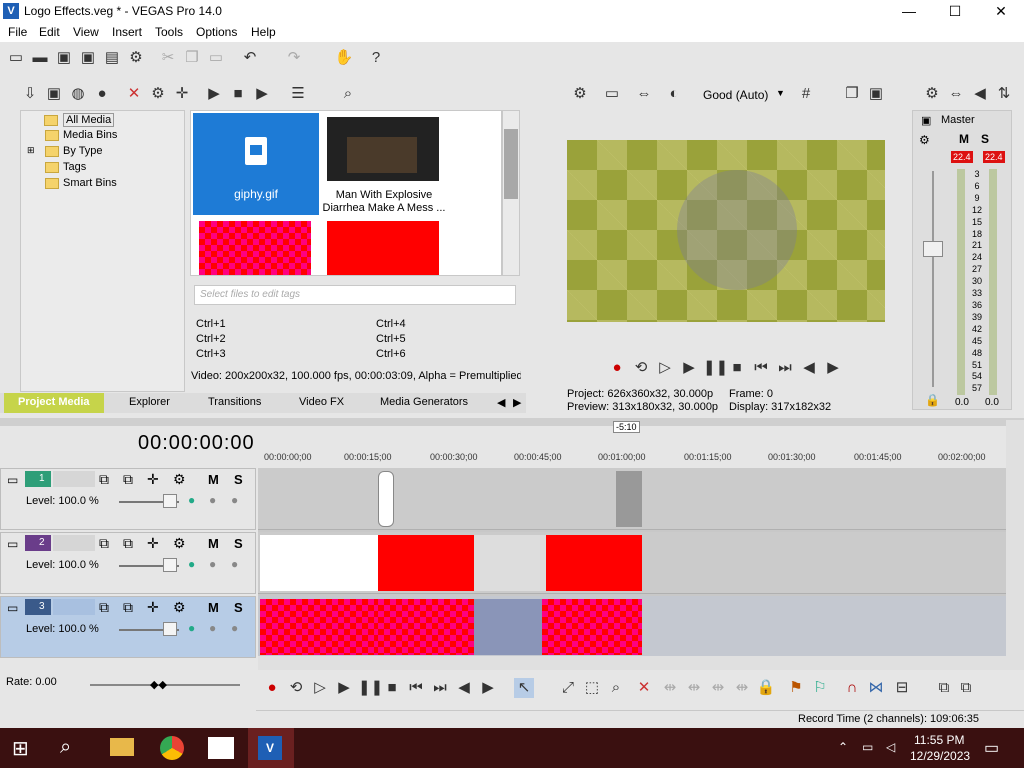 The image size is (1024, 768). What do you see at coordinates (939, 740) in the screenshot?
I see `clock-time: 11:55 PM` at bounding box center [939, 740].